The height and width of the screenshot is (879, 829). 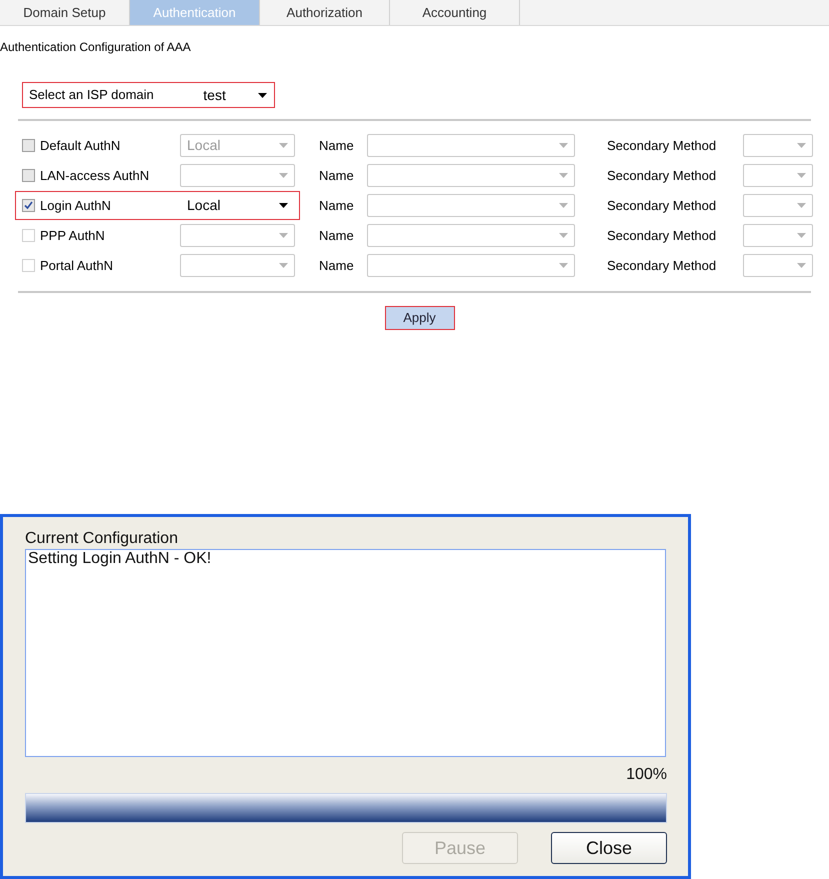 I want to click on tab: Accounting, so click(x=455, y=12).